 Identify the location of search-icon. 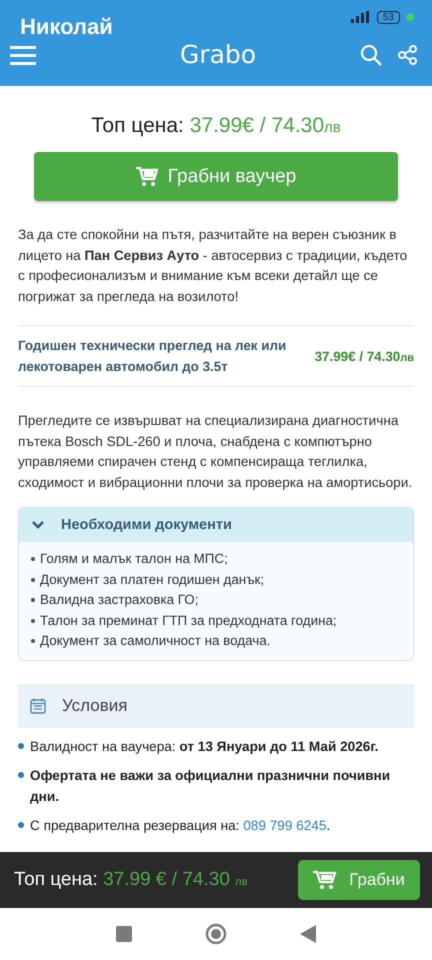
(371, 55).